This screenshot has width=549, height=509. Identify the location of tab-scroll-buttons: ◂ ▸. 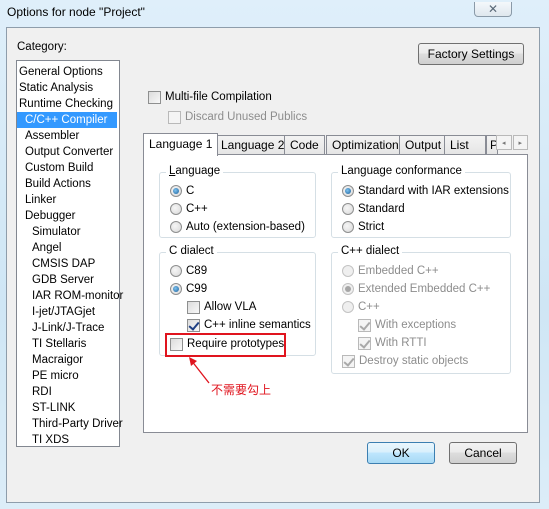
(512, 142).